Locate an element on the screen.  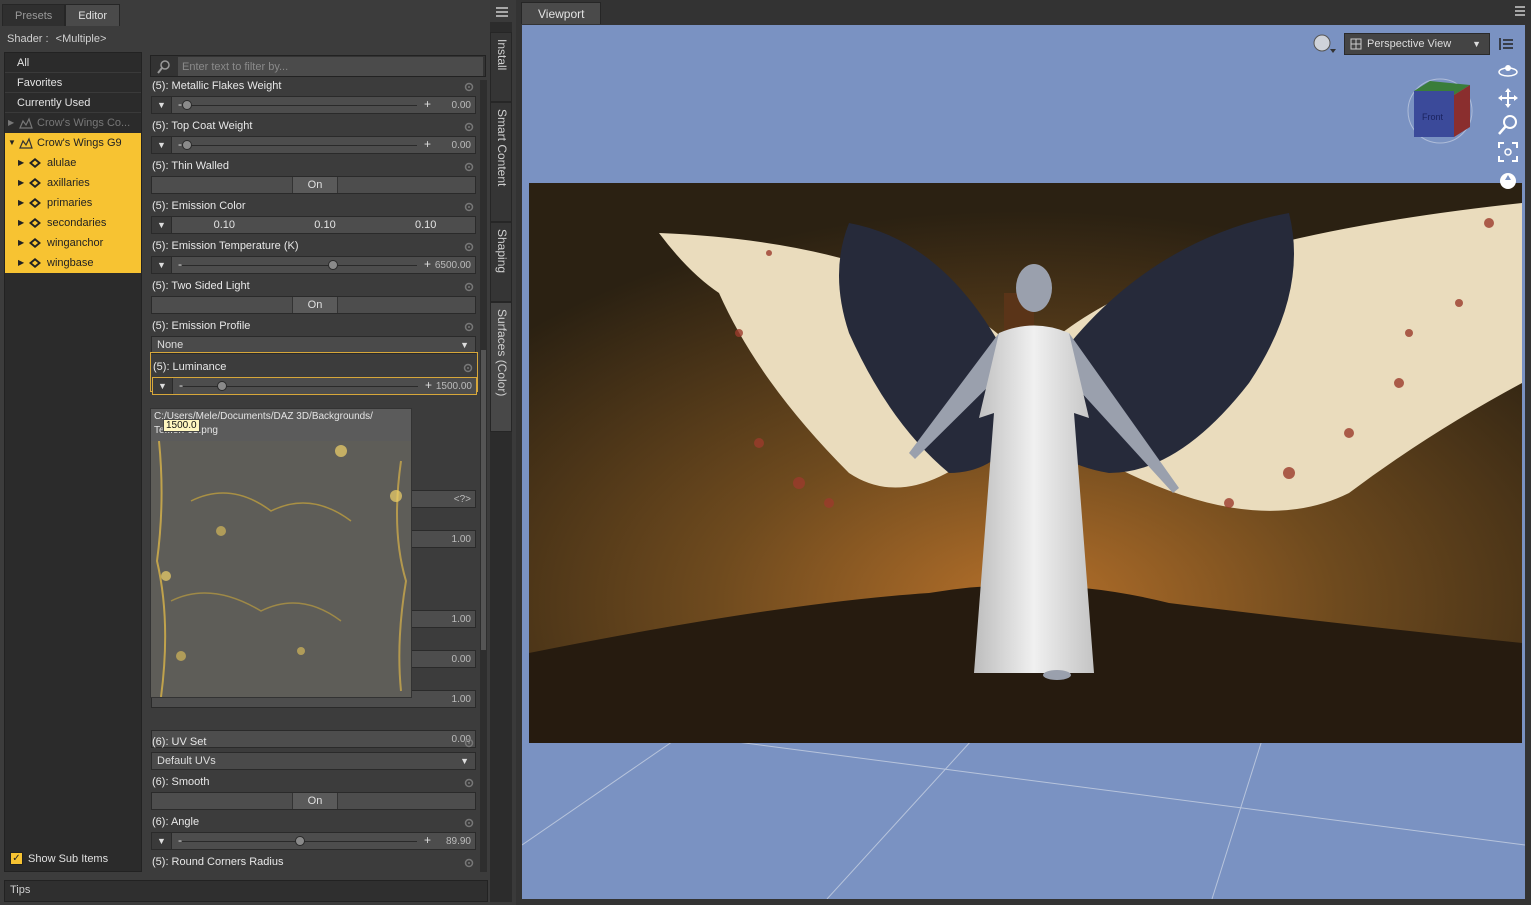
side-tab-install: Install is located at coordinates (501, 67).